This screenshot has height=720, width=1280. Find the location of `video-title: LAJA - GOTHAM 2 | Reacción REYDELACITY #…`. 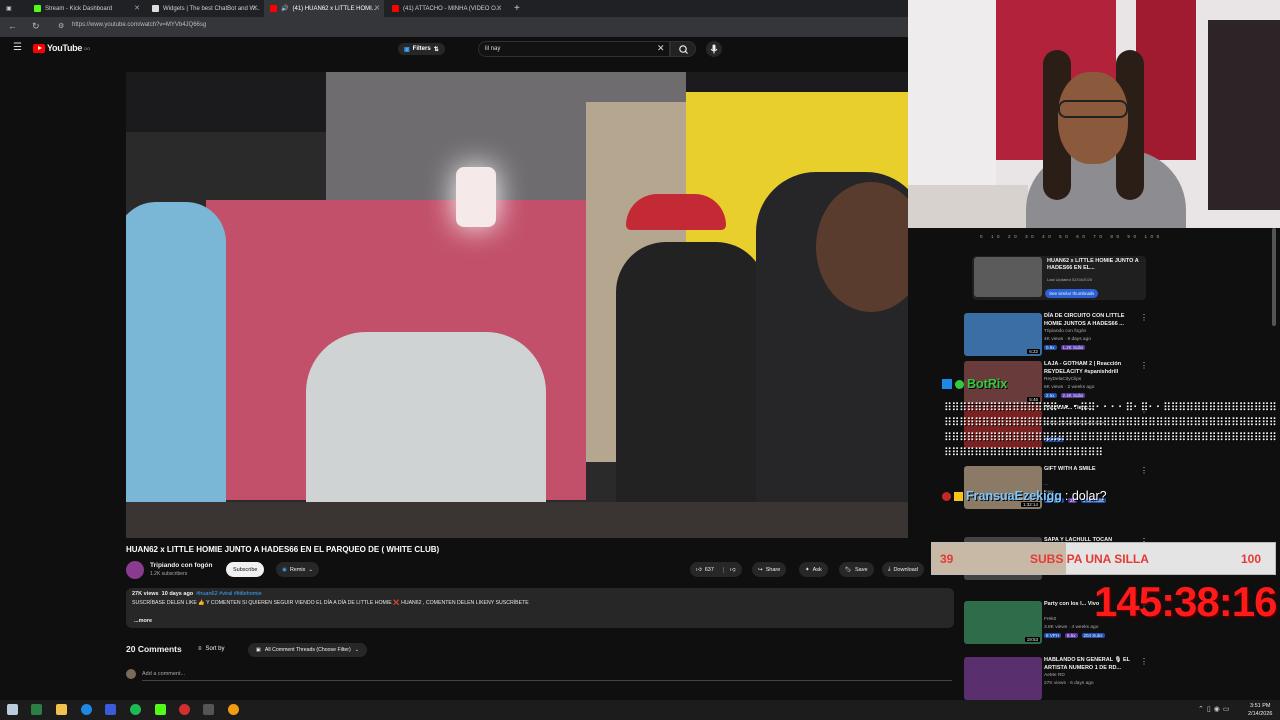

video-title: LAJA - GOTHAM 2 | Reacción REYDELACITY #… is located at coordinates (1092, 368).